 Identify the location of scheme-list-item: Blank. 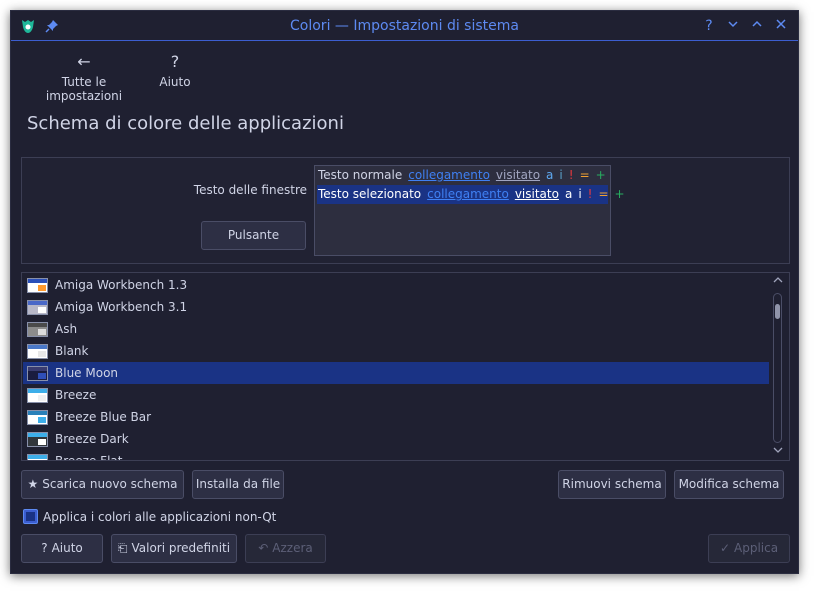
(396, 351).